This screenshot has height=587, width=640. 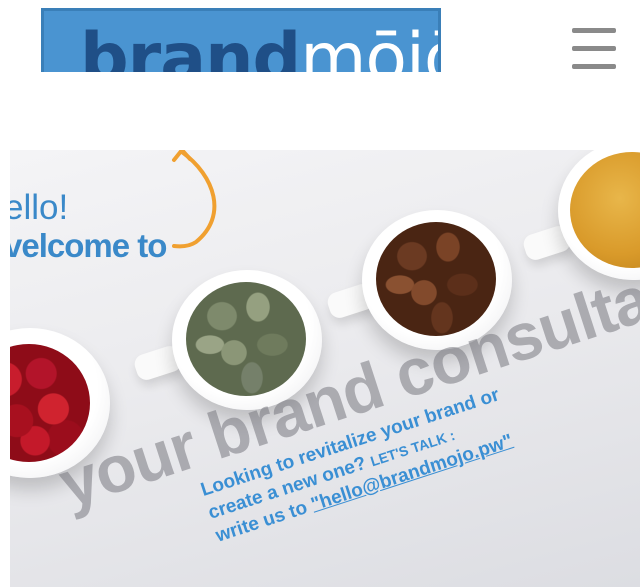 I want to click on logo-text-light: mōjō, so click(x=369, y=46).